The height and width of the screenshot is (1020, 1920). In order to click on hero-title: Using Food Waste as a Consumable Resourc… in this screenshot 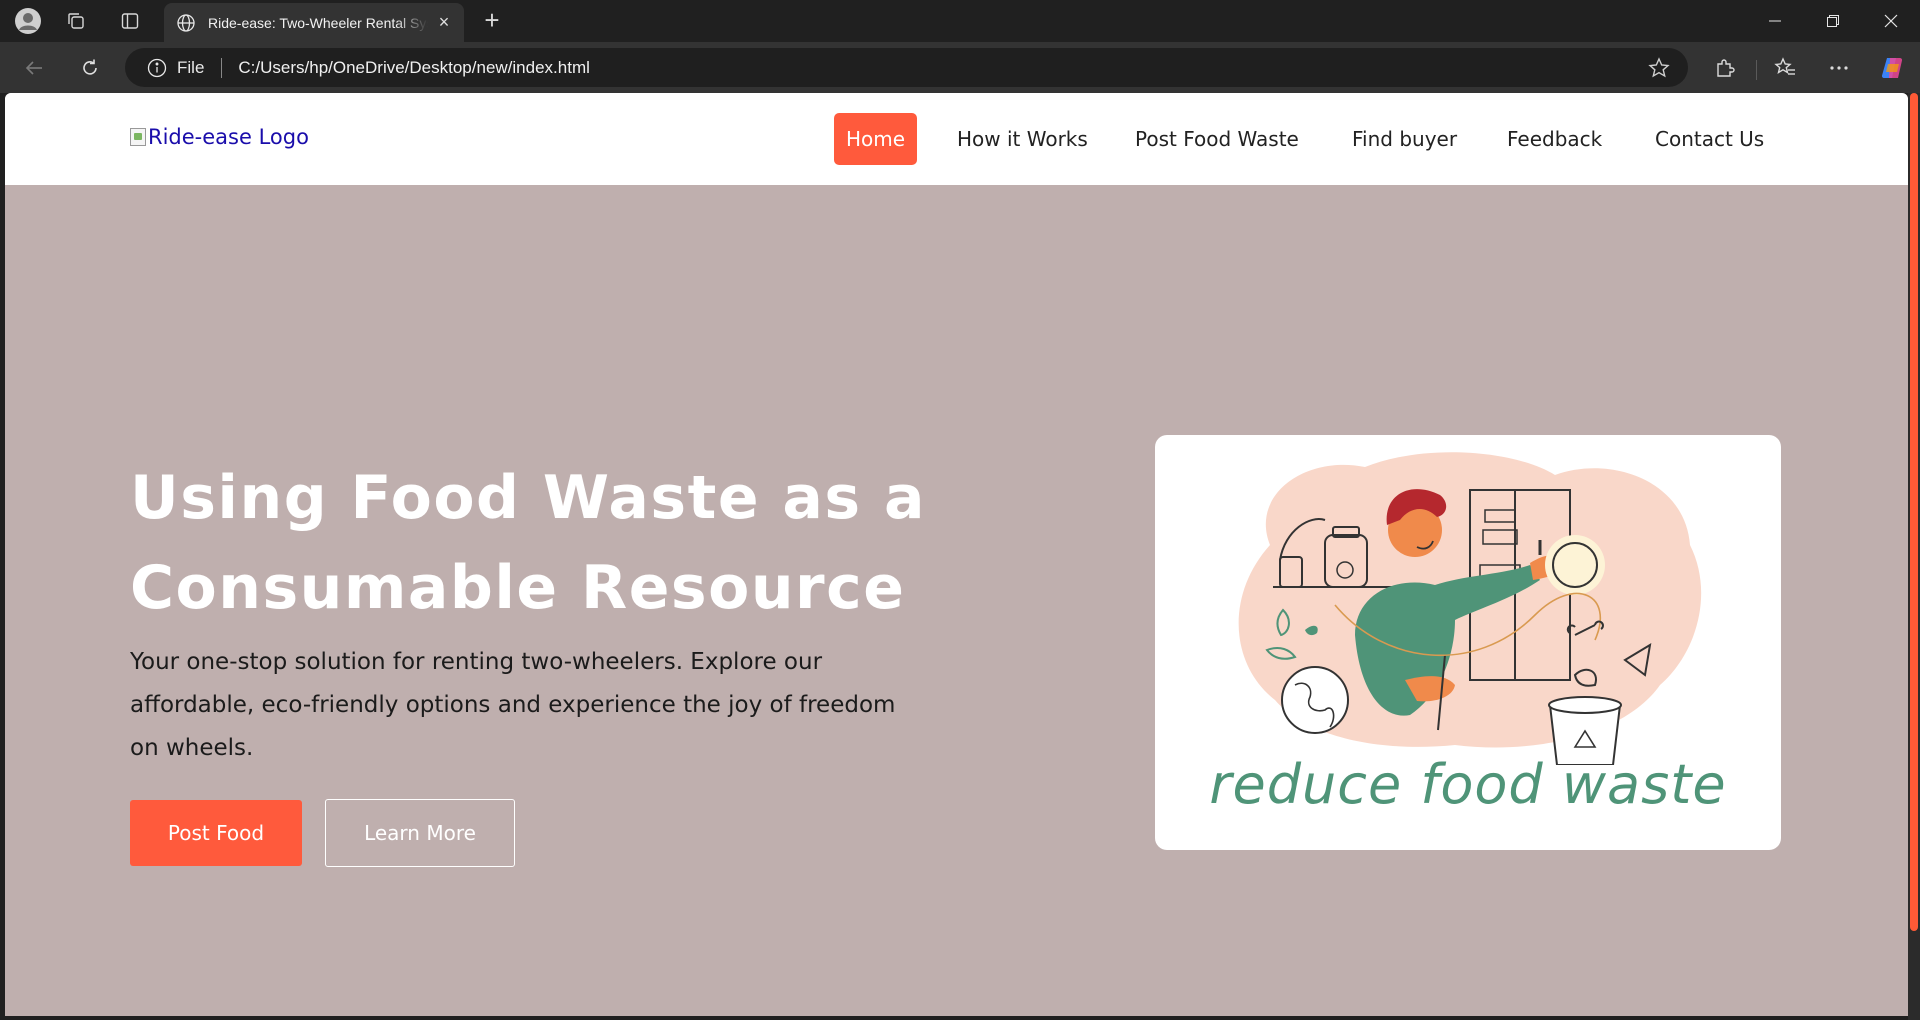, I will do `click(540, 543)`.